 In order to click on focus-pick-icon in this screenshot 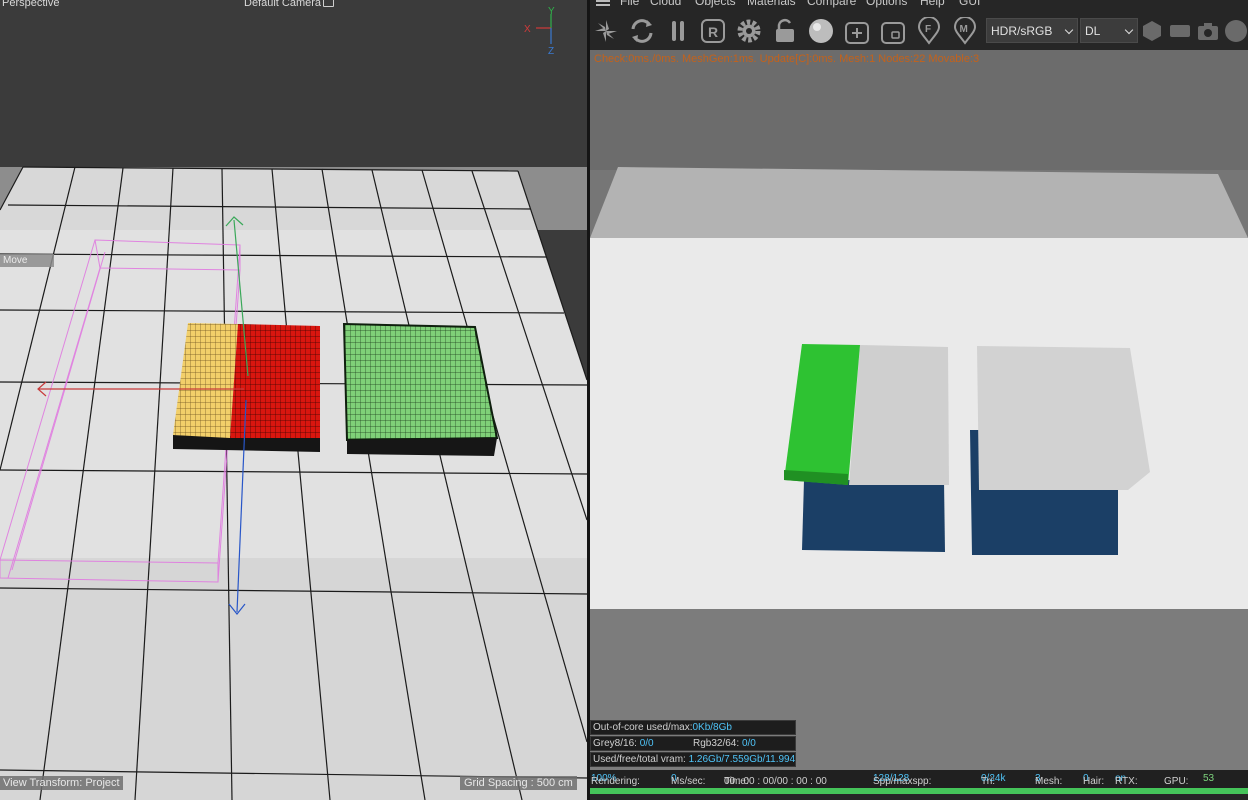, I will do `click(893, 31)`.